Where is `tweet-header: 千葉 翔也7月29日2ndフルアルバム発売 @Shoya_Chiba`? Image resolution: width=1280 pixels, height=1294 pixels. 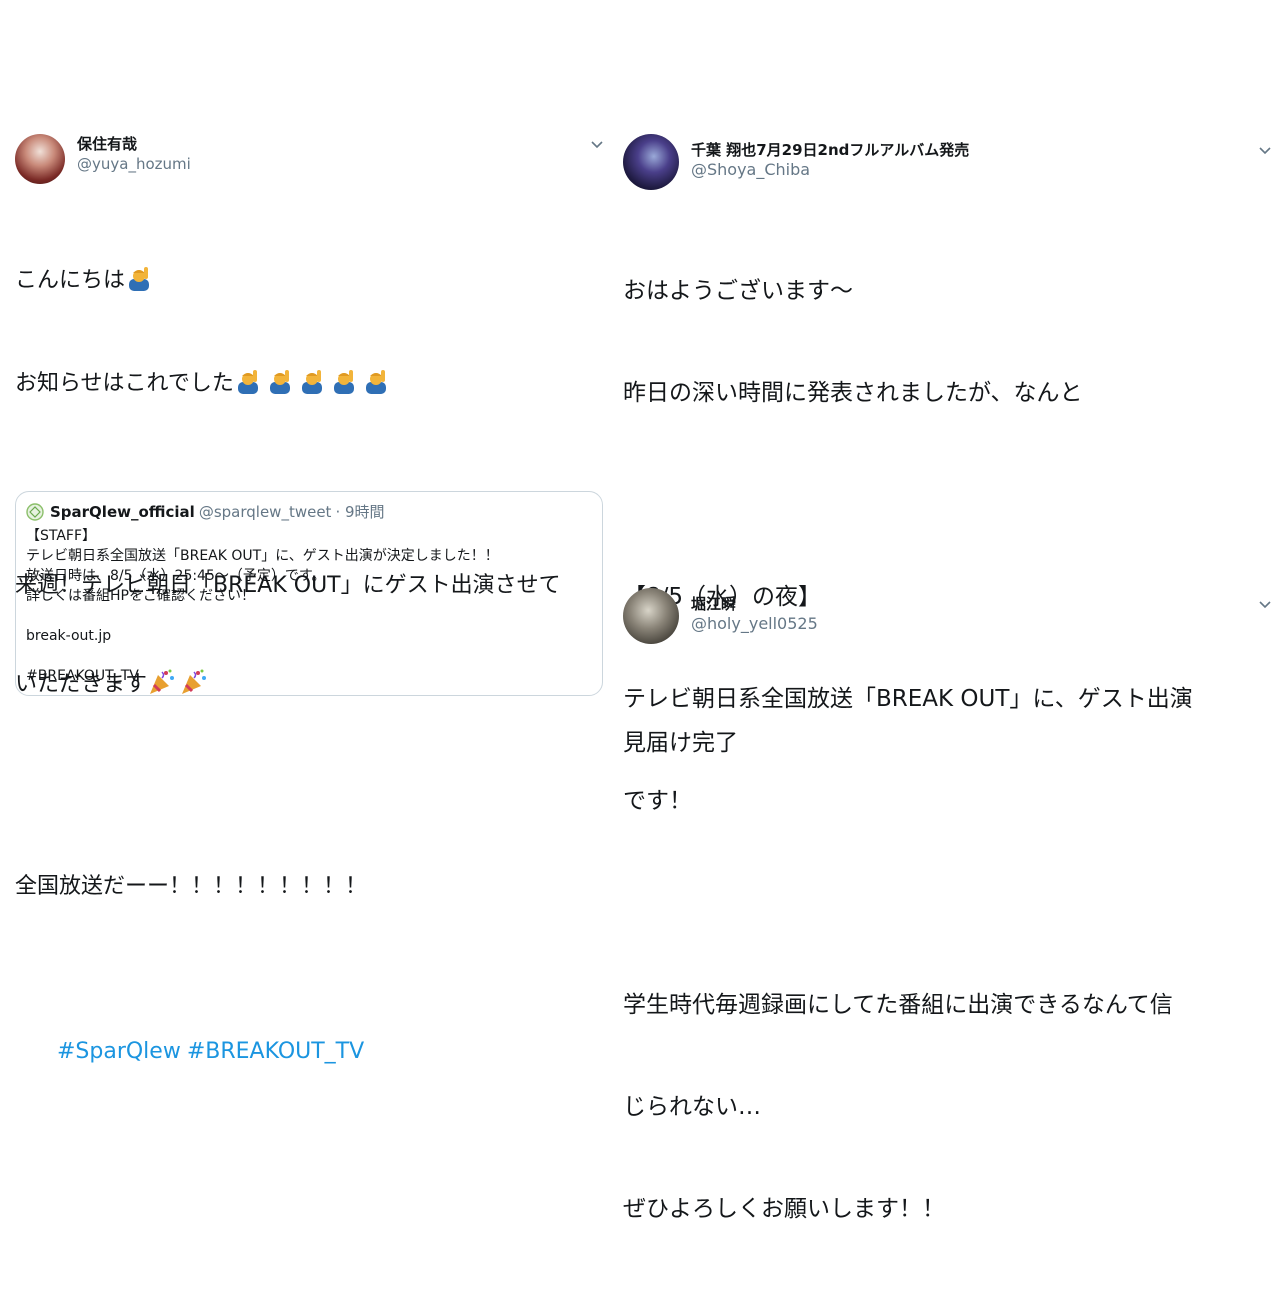
tweet-header: 千葉 翔也7月29日2ndフルアルバム発売 @Shoya_Chiba is located at coordinates (948, 162).